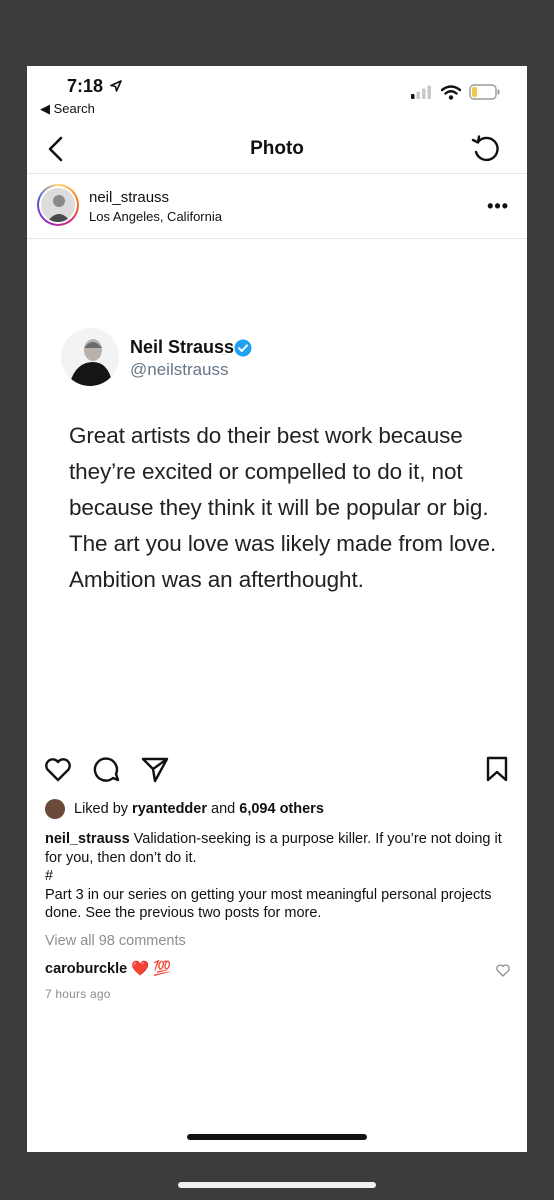 The height and width of the screenshot is (1200, 554). Describe the element at coordinates (243, 348) in the screenshot. I see `verified-badge-icon` at that location.